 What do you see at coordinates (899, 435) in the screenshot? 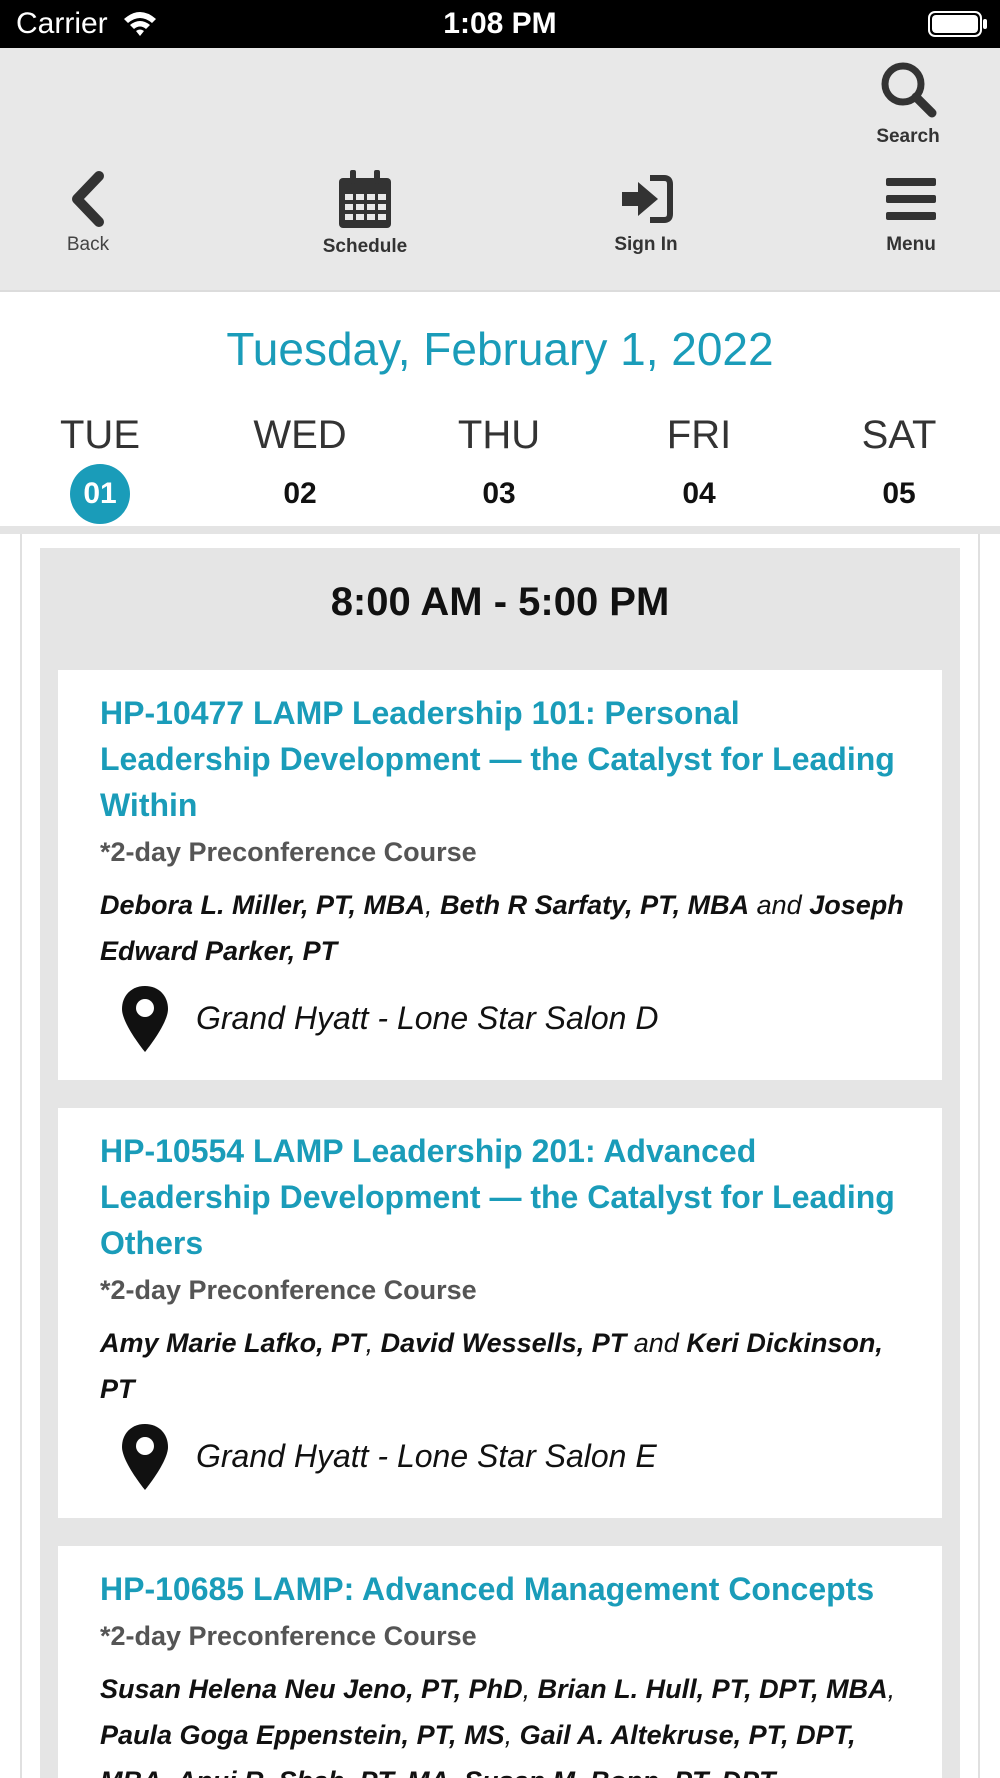
I see `day-name: SAT` at bounding box center [899, 435].